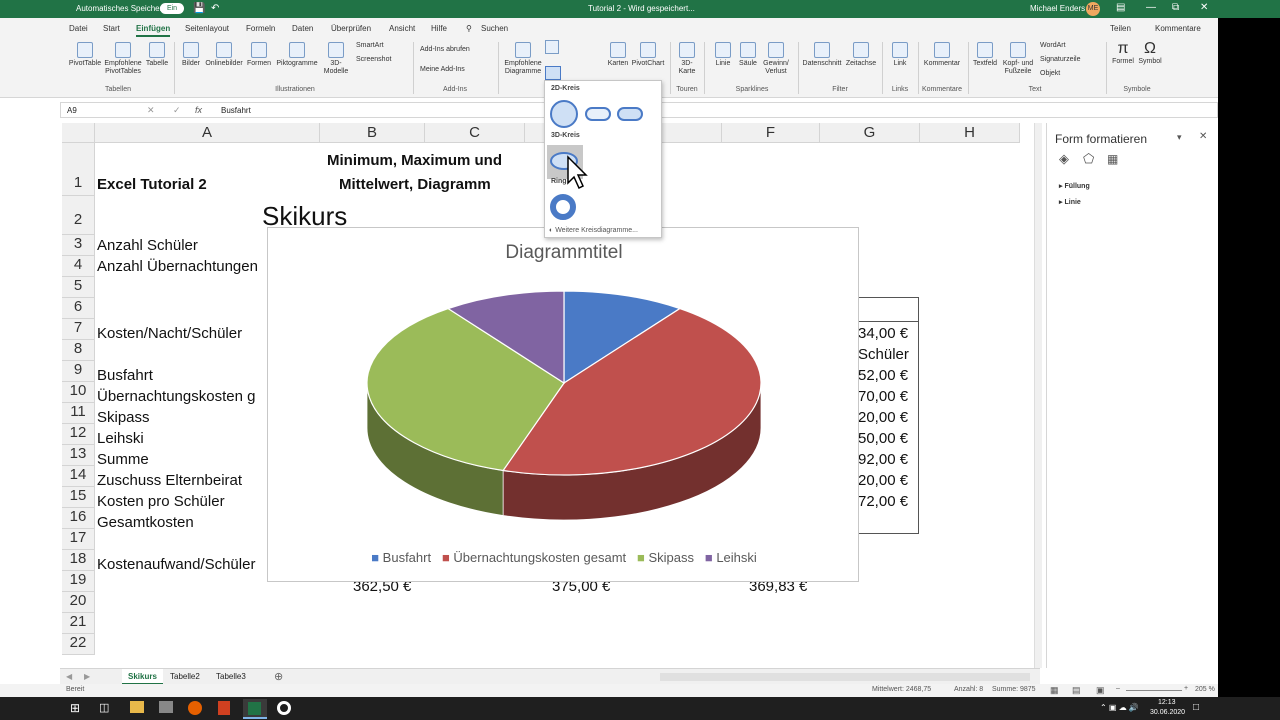 Image resolution: width=1280 pixels, height=720 pixels. Describe the element at coordinates (78, 623) in the screenshot. I see `row-header: 21` at that location.